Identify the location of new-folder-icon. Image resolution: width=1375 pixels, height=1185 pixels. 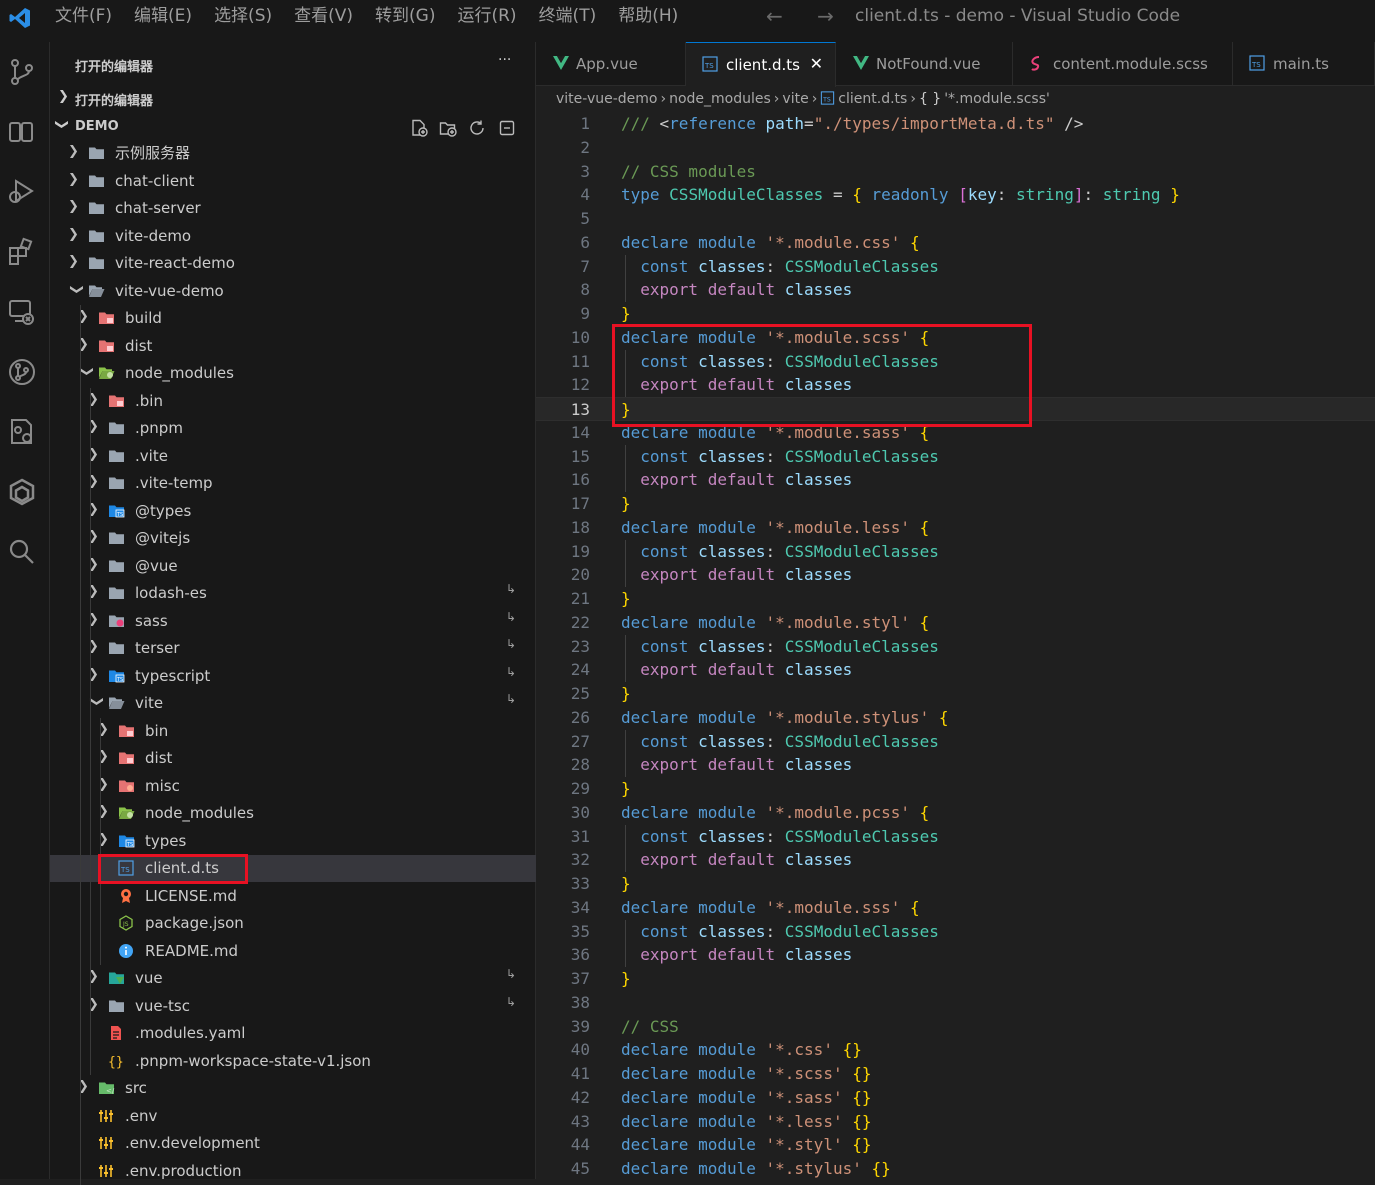
(448, 128).